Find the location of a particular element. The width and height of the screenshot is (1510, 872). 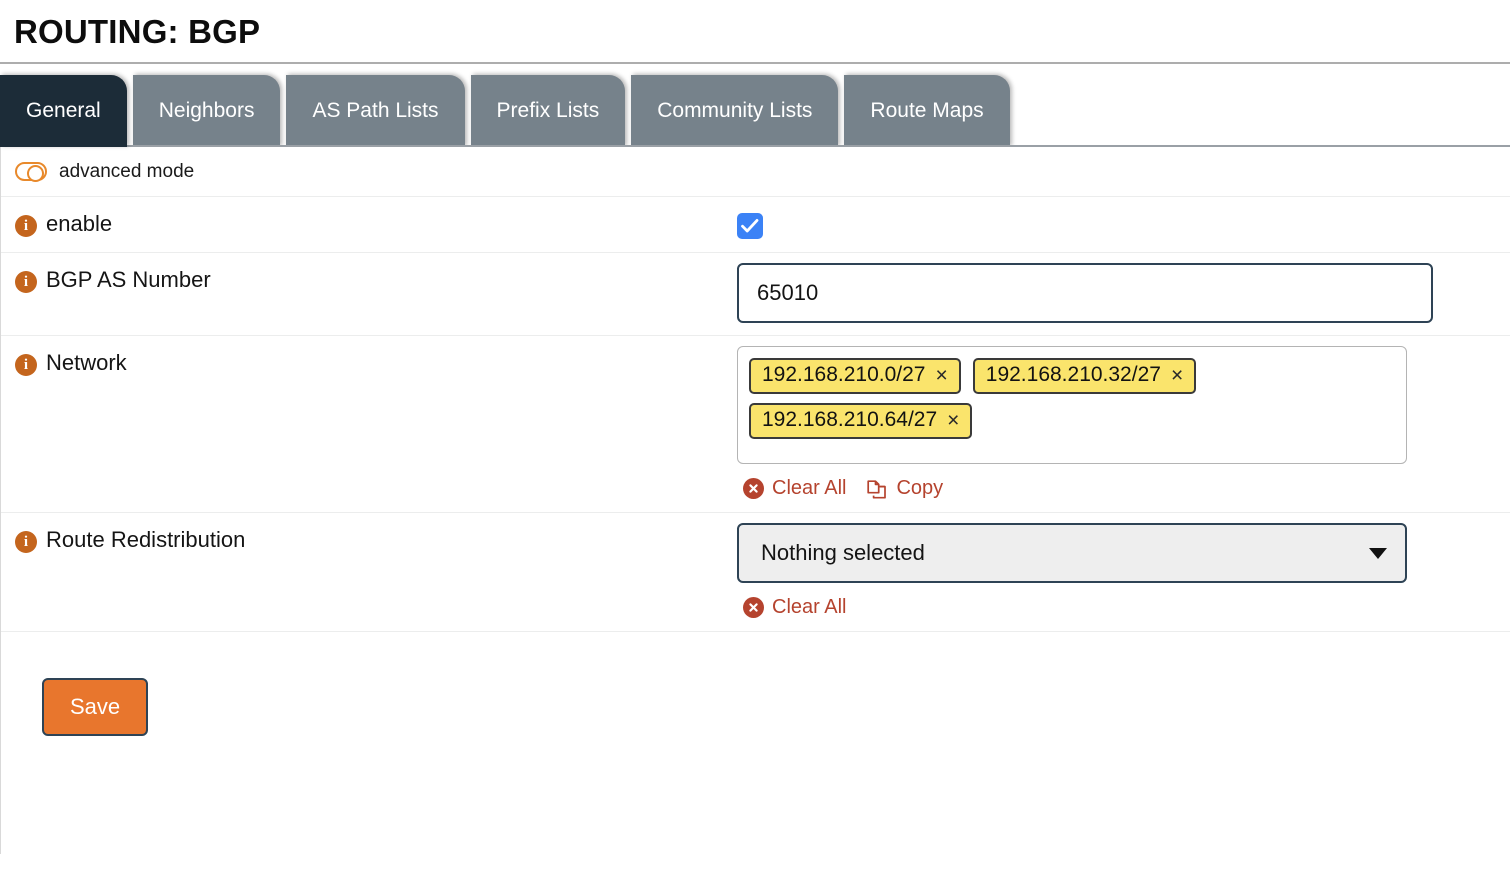

route-redistribution-clear-all-button: Clear All is located at coordinates (794, 607).